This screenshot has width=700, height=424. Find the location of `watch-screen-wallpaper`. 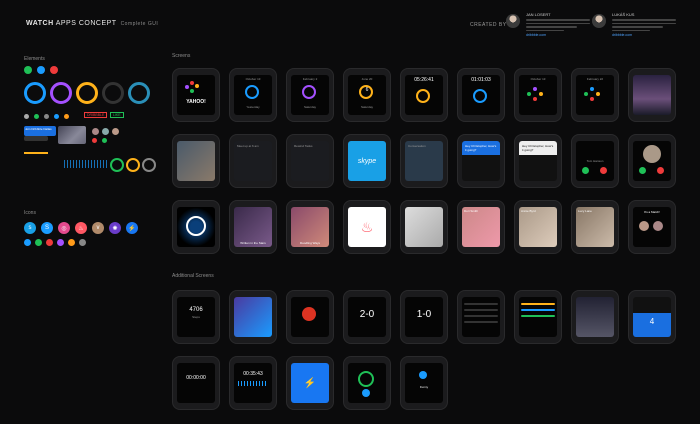

watch-screen-wallpaper is located at coordinates (652, 95).